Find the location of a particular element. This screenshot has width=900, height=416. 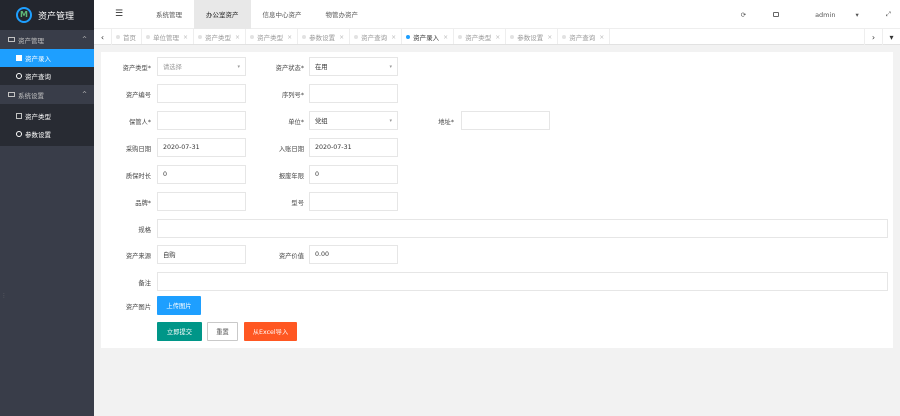

brand-label: 品牌* is located at coordinates (143, 203).